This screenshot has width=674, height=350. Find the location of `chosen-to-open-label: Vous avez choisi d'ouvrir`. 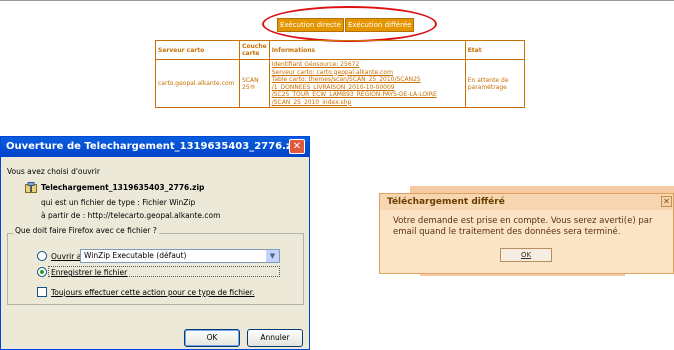

chosen-to-open-label: Vous avez choisi d'ouvrir is located at coordinates (53, 171).